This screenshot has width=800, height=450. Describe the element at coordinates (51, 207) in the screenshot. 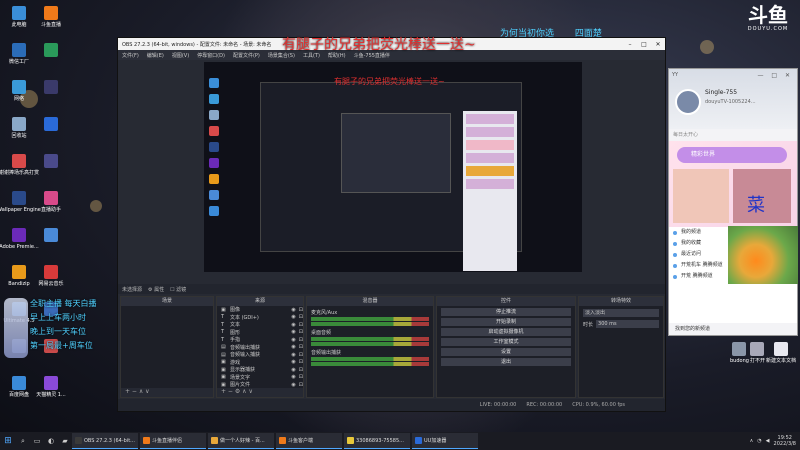

I see `desktop-icon: 直播助手` at that location.